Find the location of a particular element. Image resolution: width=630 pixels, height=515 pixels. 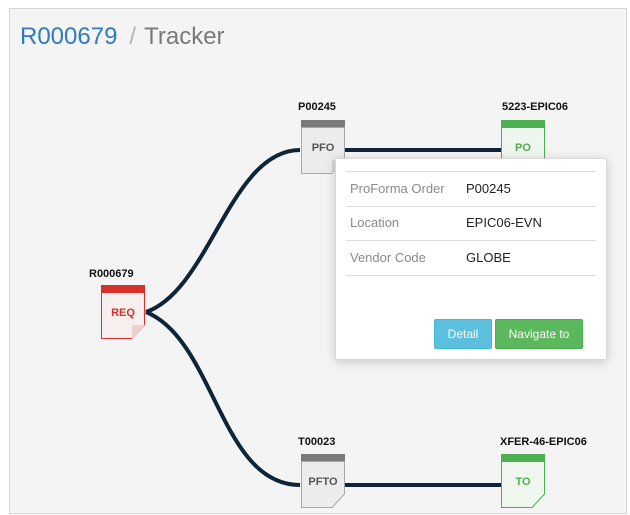

doc-type-label: REQ is located at coordinates (123, 313).